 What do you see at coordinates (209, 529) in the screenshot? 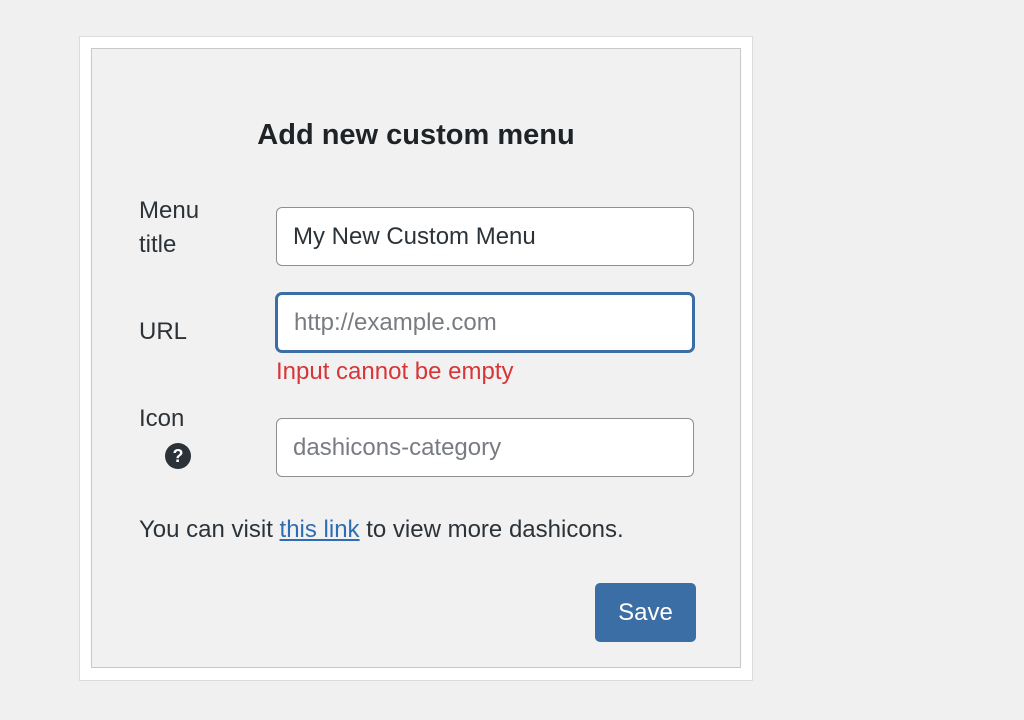
I see `hint-text-before: You can visit` at bounding box center [209, 529].